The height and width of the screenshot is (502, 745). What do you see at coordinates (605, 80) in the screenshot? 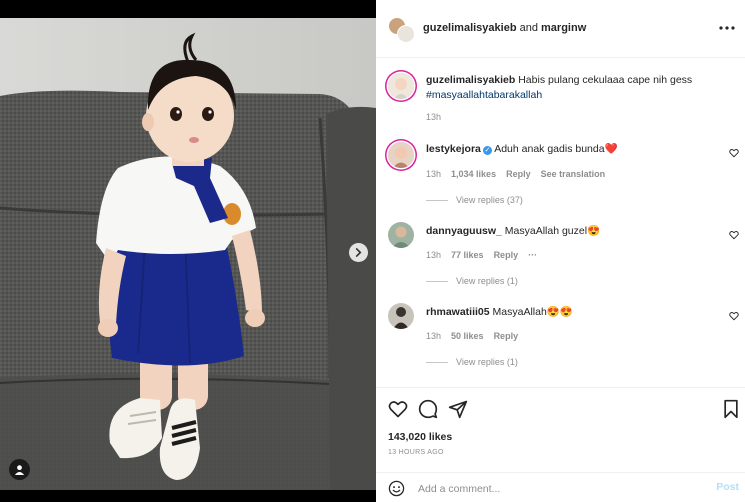
I see `caption-body: Habis pulang cekulaaa cape nih gess` at bounding box center [605, 80].